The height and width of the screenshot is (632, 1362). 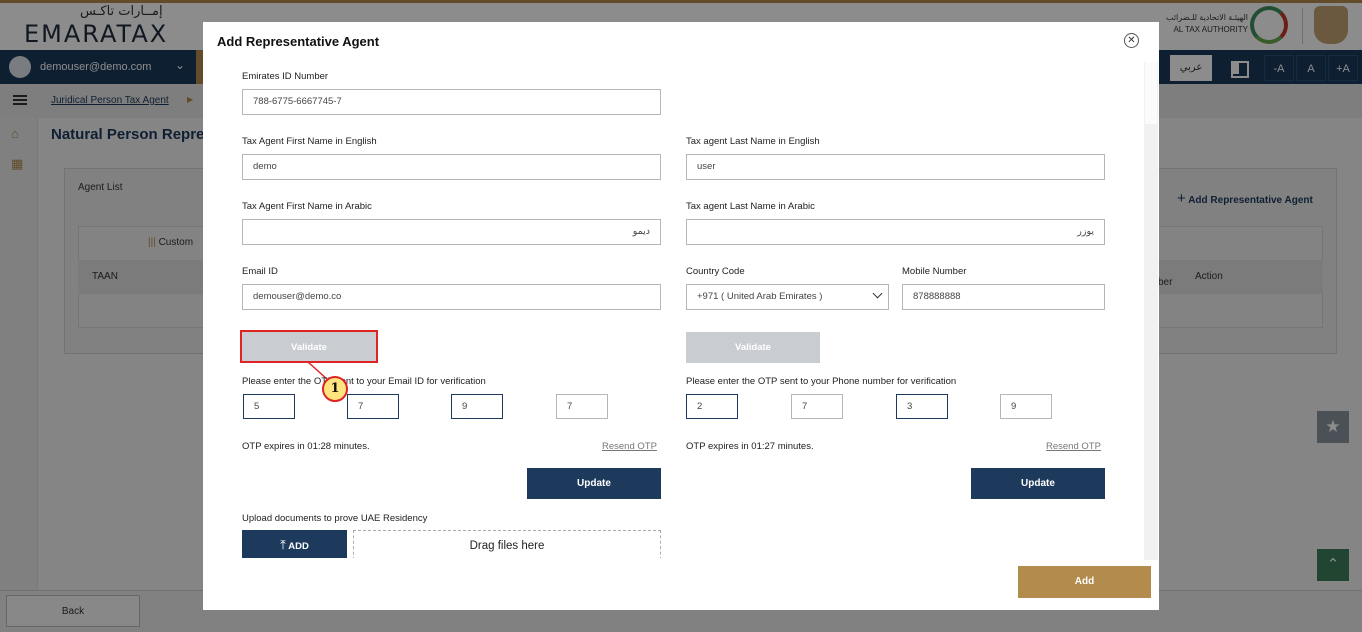 I want to click on last-name-en-input: user, so click(x=895, y=167).